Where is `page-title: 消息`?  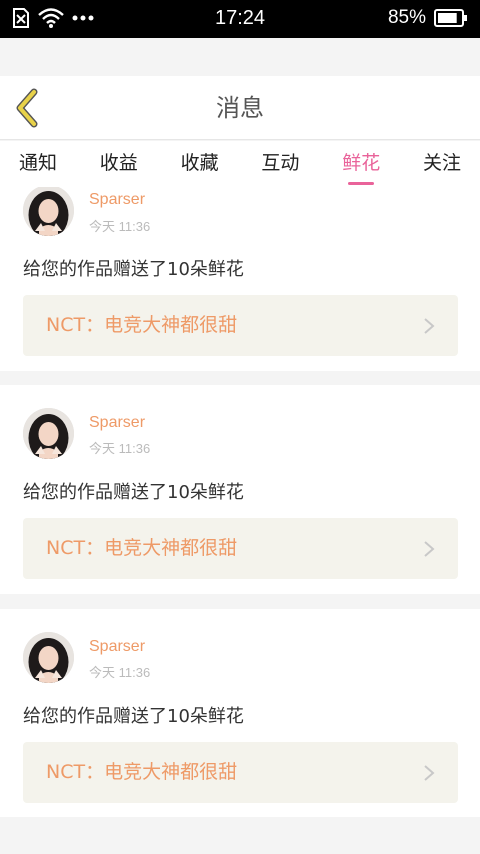
page-title: 消息 is located at coordinates (240, 108).